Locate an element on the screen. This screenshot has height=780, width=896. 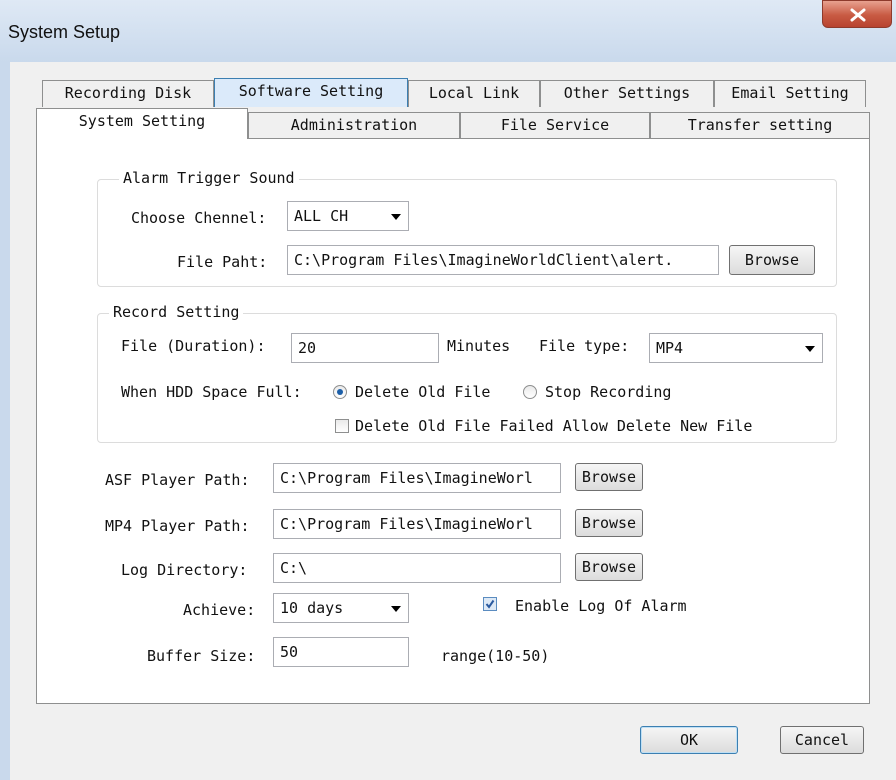
buffer-size-input: 50 is located at coordinates (341, 652).